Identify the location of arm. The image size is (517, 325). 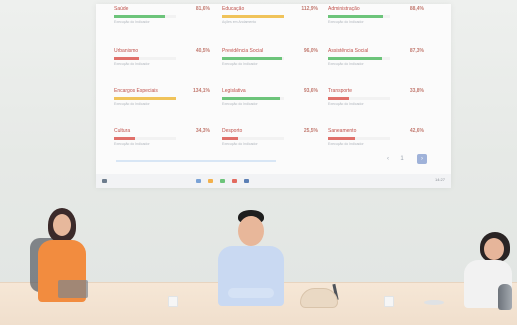
(251, 293).